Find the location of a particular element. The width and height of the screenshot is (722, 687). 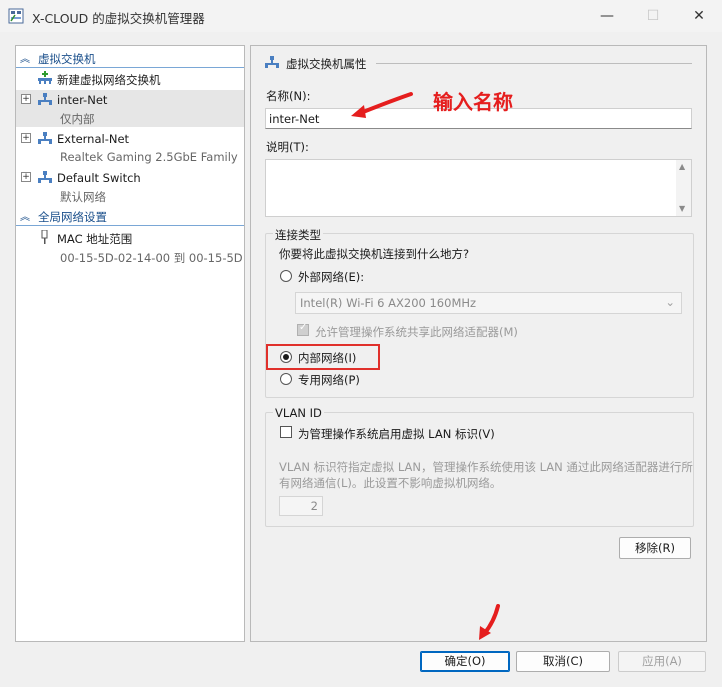

cancel-button: 取消(C) is located at coordinates (563, 661).